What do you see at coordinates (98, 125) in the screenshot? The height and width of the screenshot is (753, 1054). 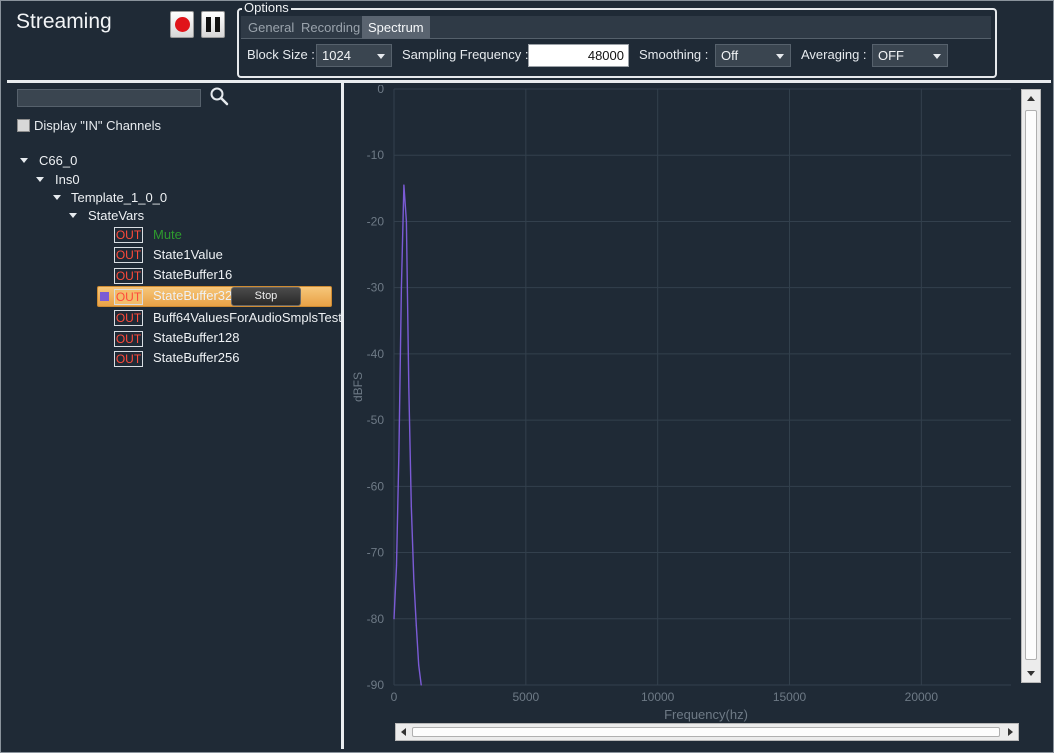 I see `display-in-channels-label: Display "IN" Channels` at bounding box center [98, 125].